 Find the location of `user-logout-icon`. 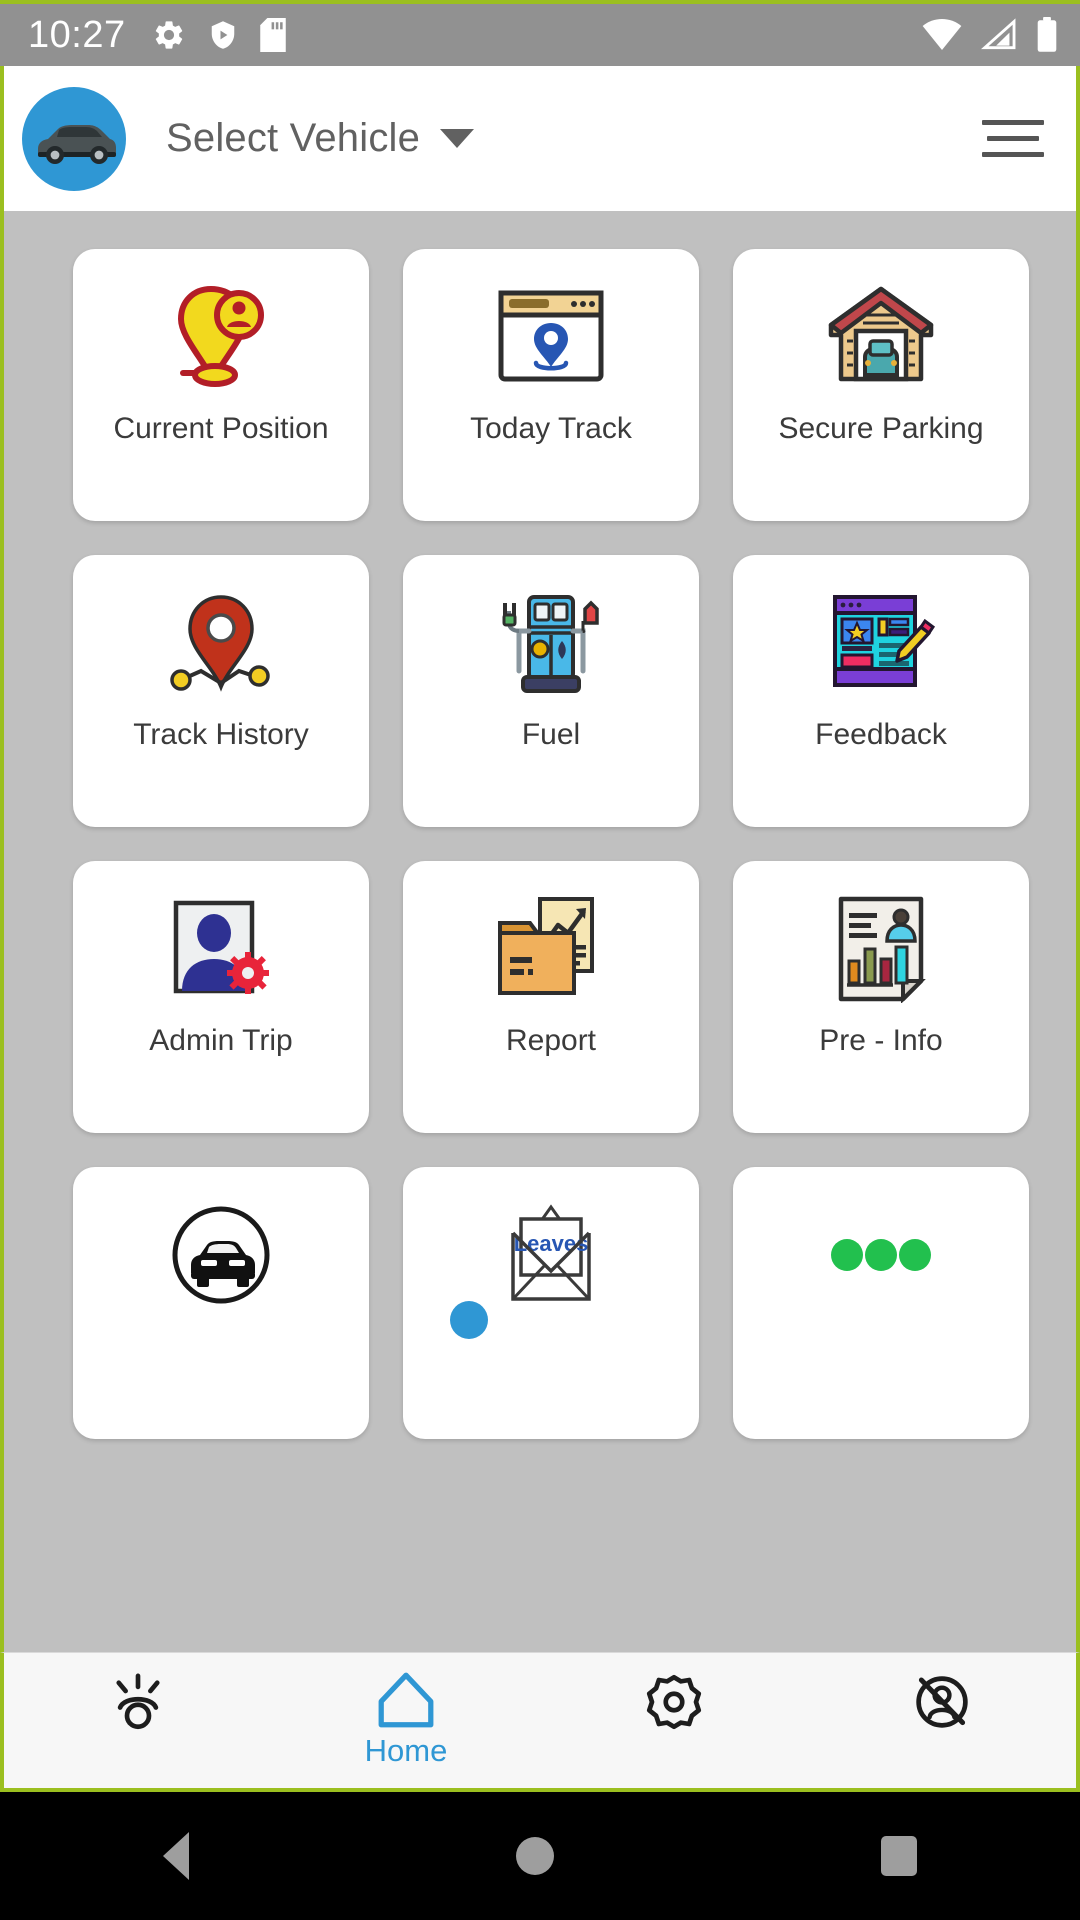

user-logout-icon is located at coordinates (942, 1702).